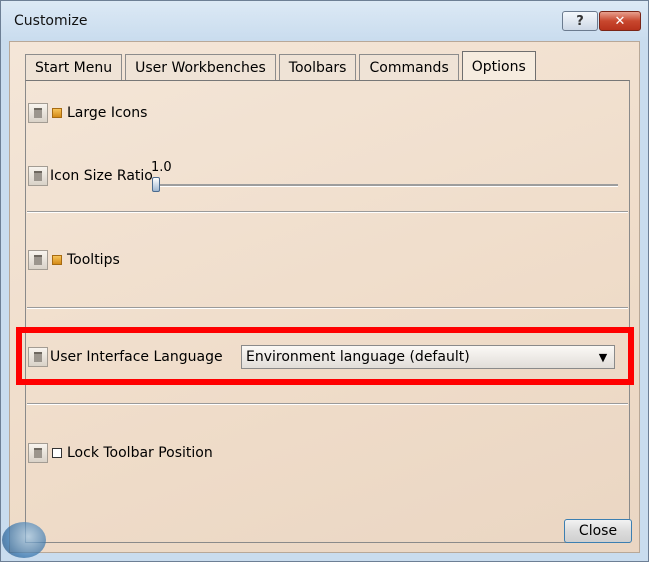 This screenshot has width=649, height=562. I want to click on window-title: Customize, so click(51, 21).